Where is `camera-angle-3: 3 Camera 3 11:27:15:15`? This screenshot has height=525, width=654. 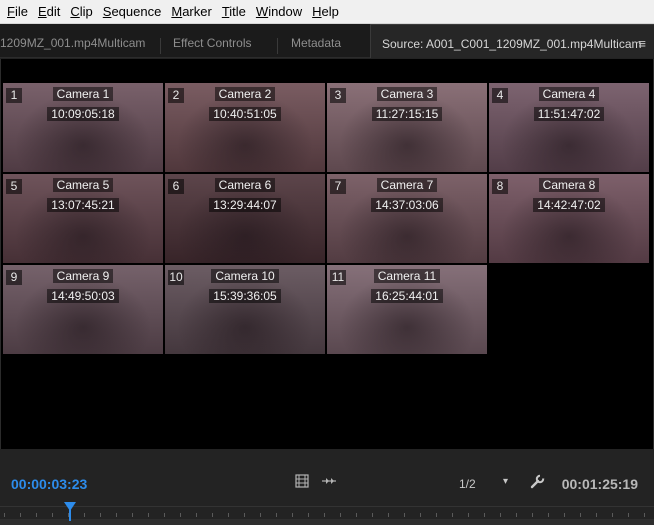
camera-angle-3: 3 Camera 3 11:27:15:15 is located at coordinates (407, 127).